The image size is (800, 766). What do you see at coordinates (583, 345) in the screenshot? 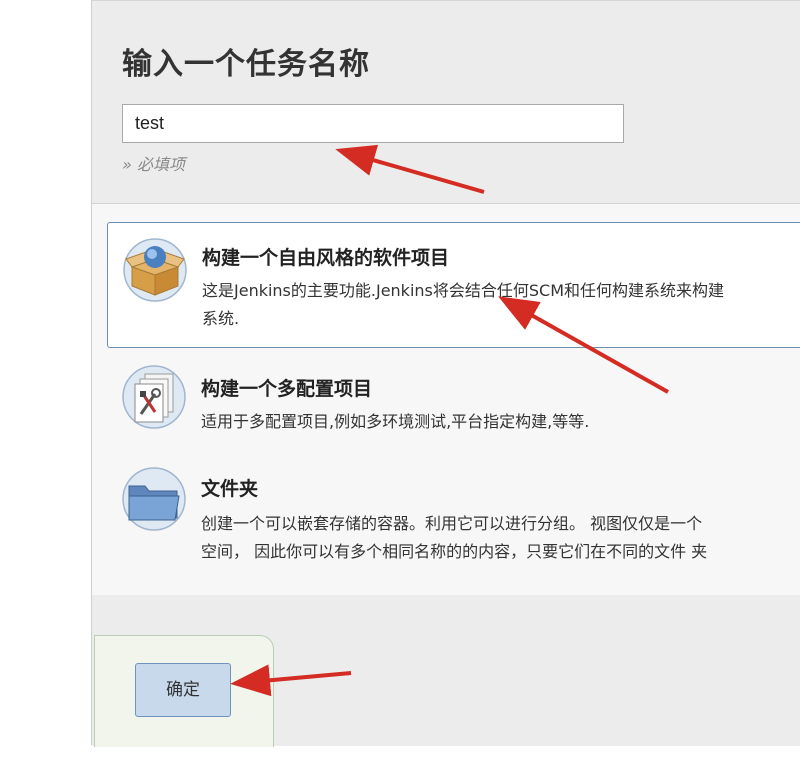
I see `arrow-to-freestyle` at bounding box center [583, 345].